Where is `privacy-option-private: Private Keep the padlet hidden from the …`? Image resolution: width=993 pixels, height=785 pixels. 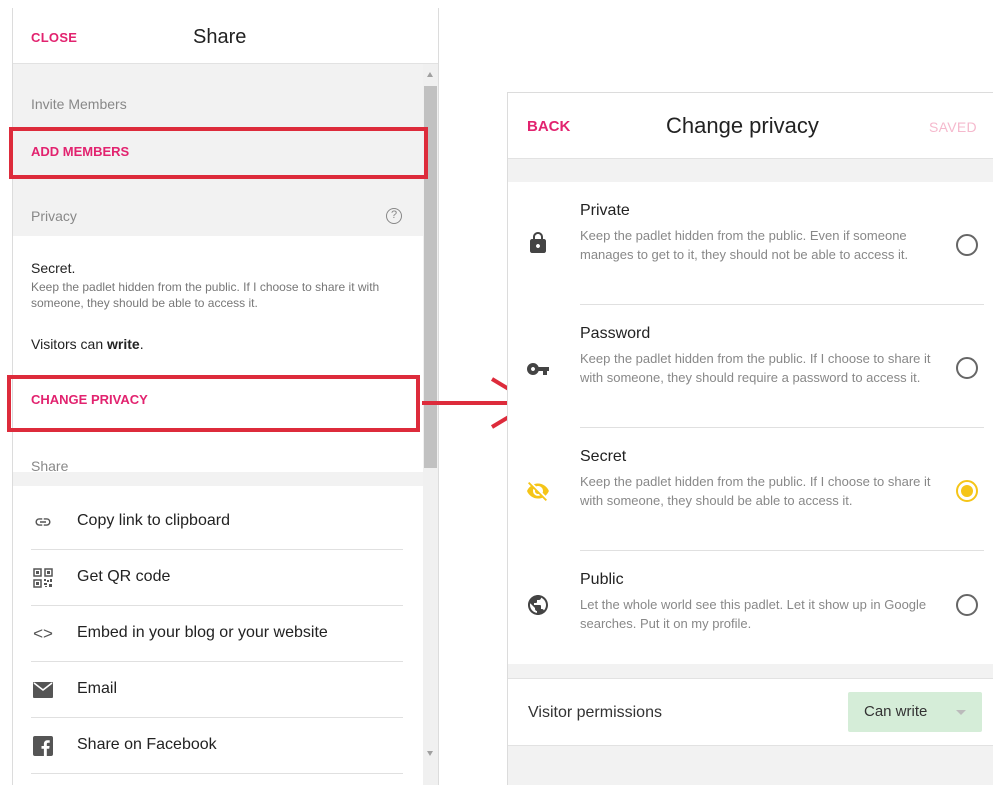 privacy-option-private: Private Keep the padlet hidden from the … is located at coordinates (750, 243).